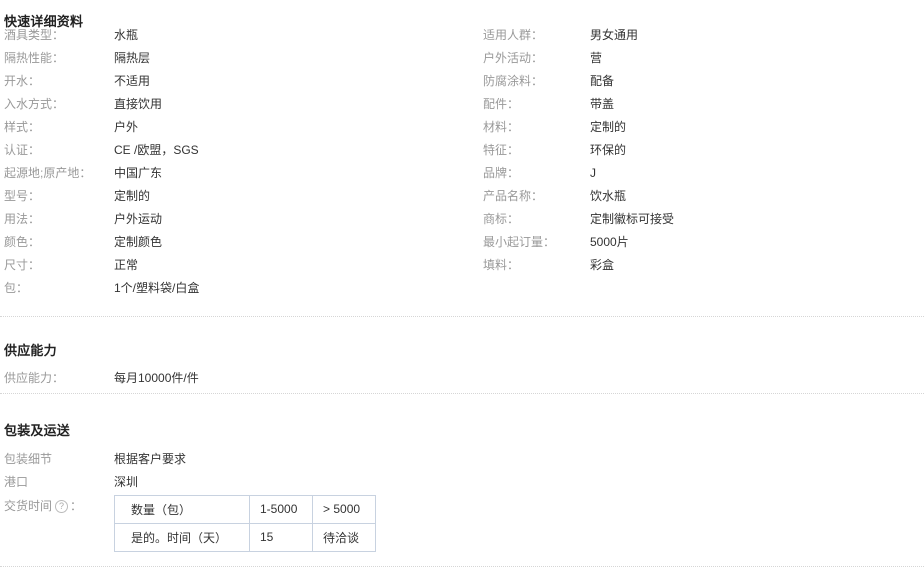 Image resolution: width=924 pixels, height=573 pixels. I want to click on packaging-delivery-title: 包装及运送, so click(37, 430).